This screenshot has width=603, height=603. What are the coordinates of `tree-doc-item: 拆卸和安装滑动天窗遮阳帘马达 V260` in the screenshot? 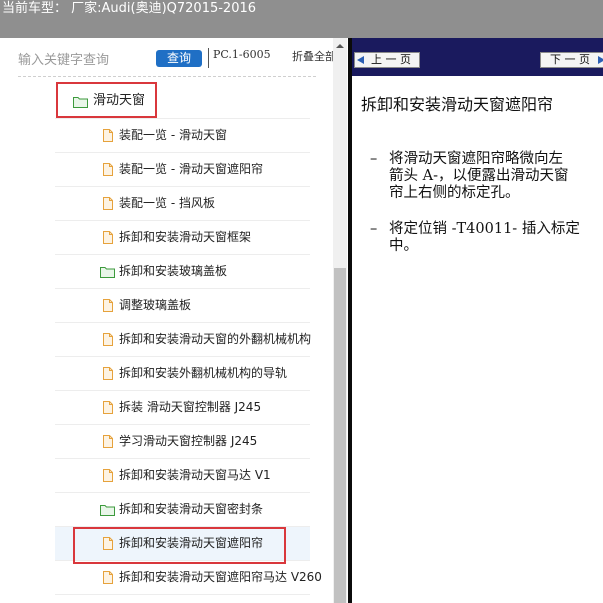 It's located at (188, 578).